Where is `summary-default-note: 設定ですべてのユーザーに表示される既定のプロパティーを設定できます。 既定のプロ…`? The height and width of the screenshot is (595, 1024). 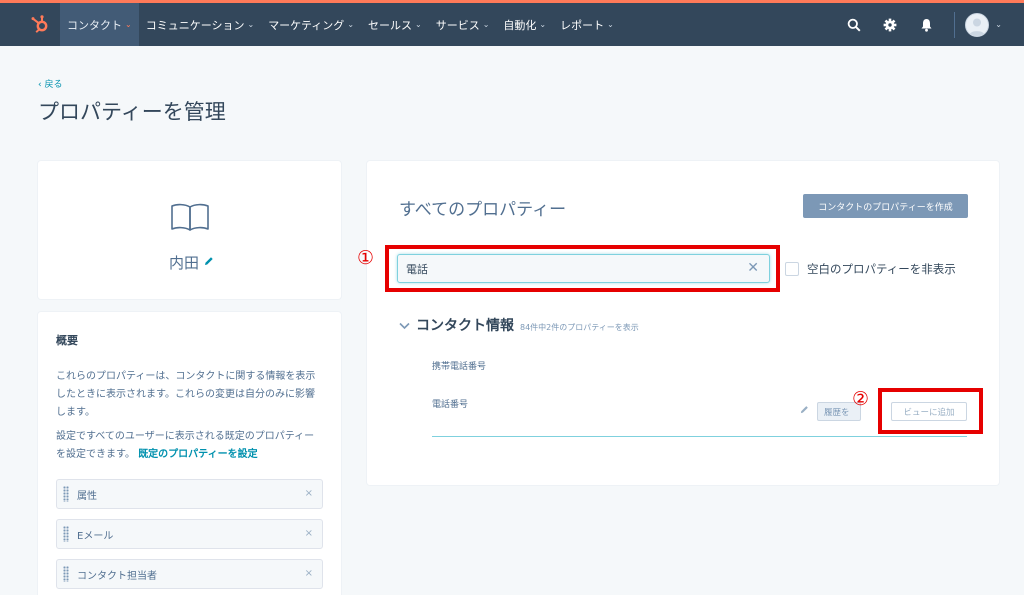 summary-default-note: 設定ですべてのユーザーに表示される既定のプロパティーを設定できます。 既定のプロ… is located at coordinates (185, 445).